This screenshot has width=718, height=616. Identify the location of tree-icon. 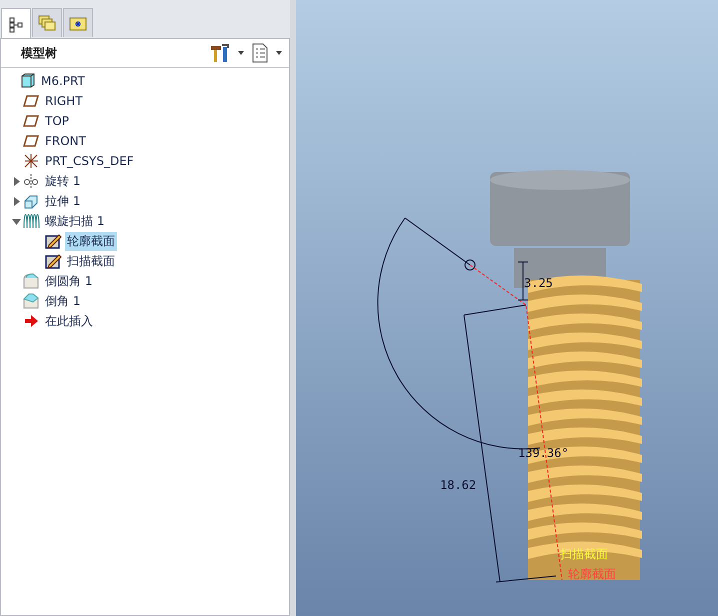
(16, 24).